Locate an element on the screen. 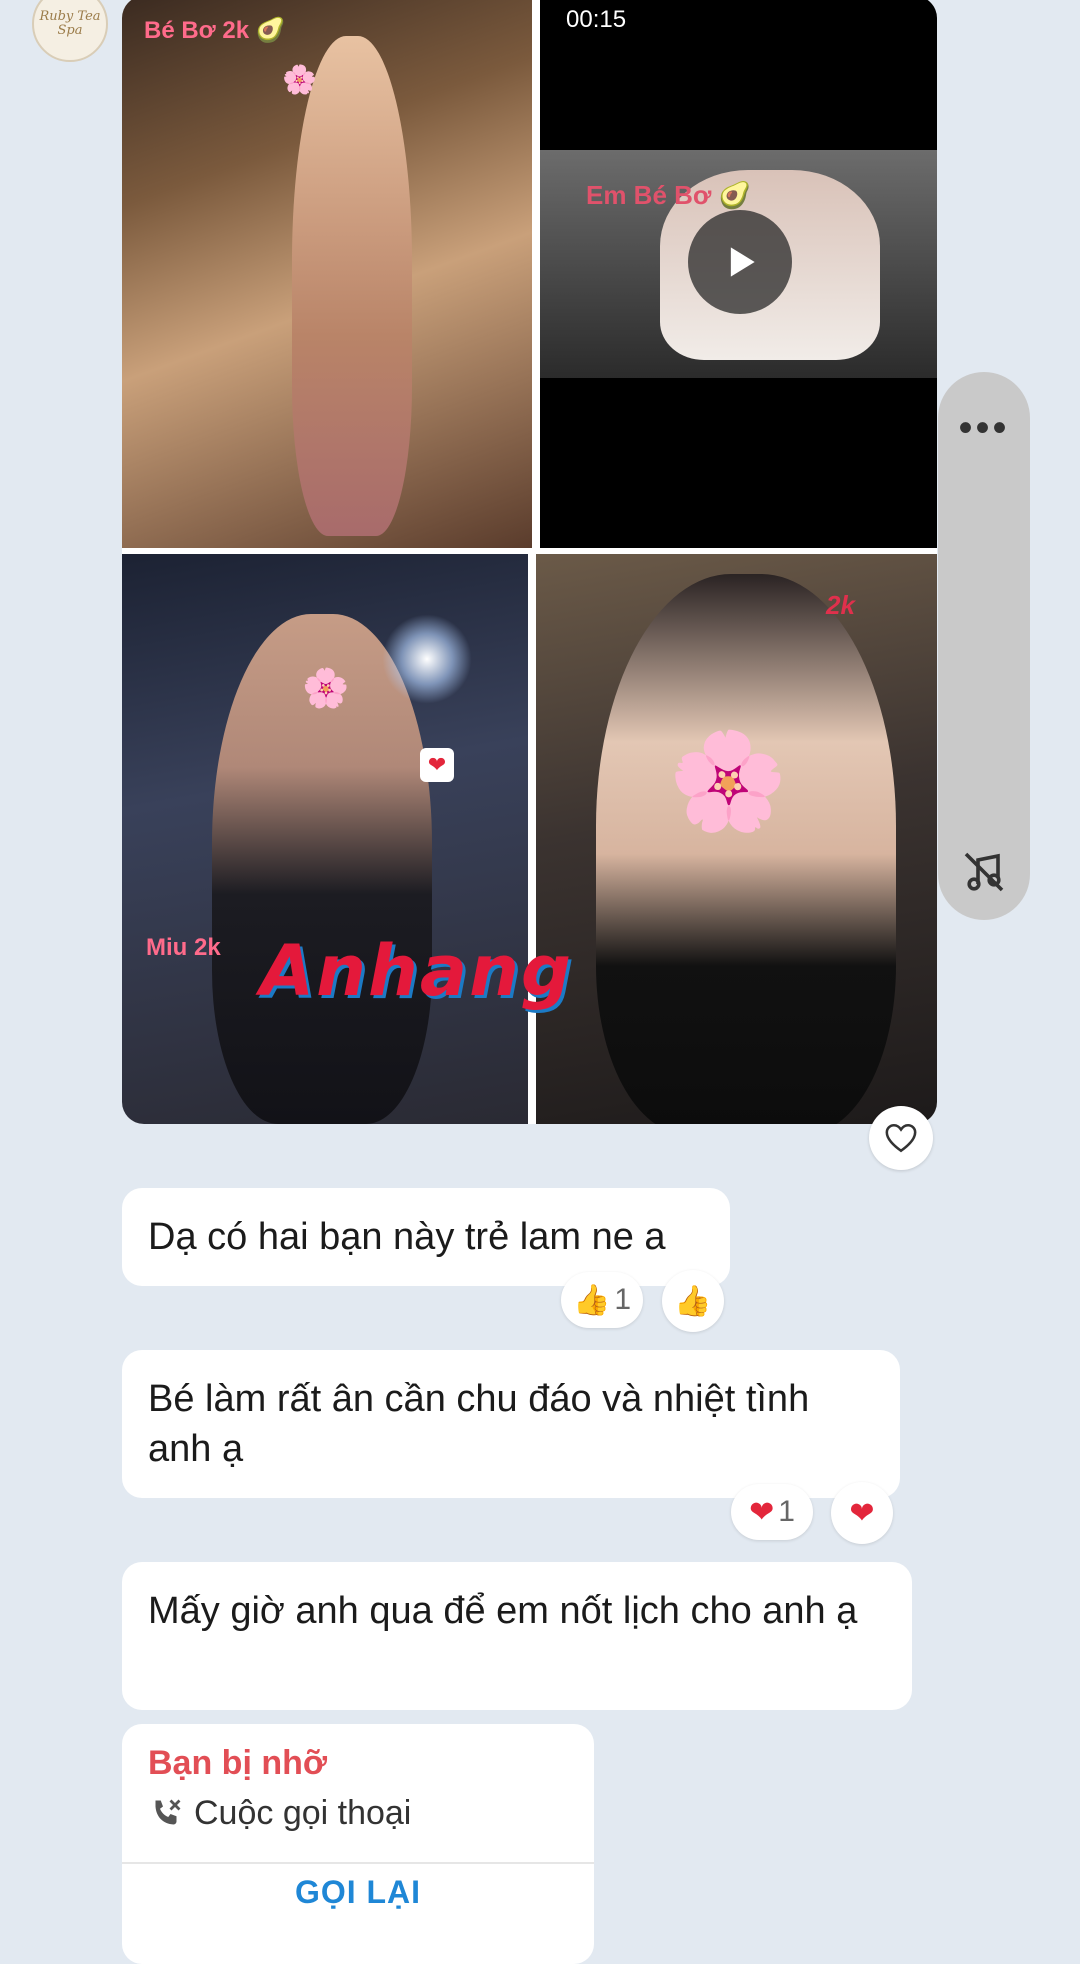 The image size is (1080, 1964). photo-3-tag: Miu 2k is located at coordinates (183, 947).